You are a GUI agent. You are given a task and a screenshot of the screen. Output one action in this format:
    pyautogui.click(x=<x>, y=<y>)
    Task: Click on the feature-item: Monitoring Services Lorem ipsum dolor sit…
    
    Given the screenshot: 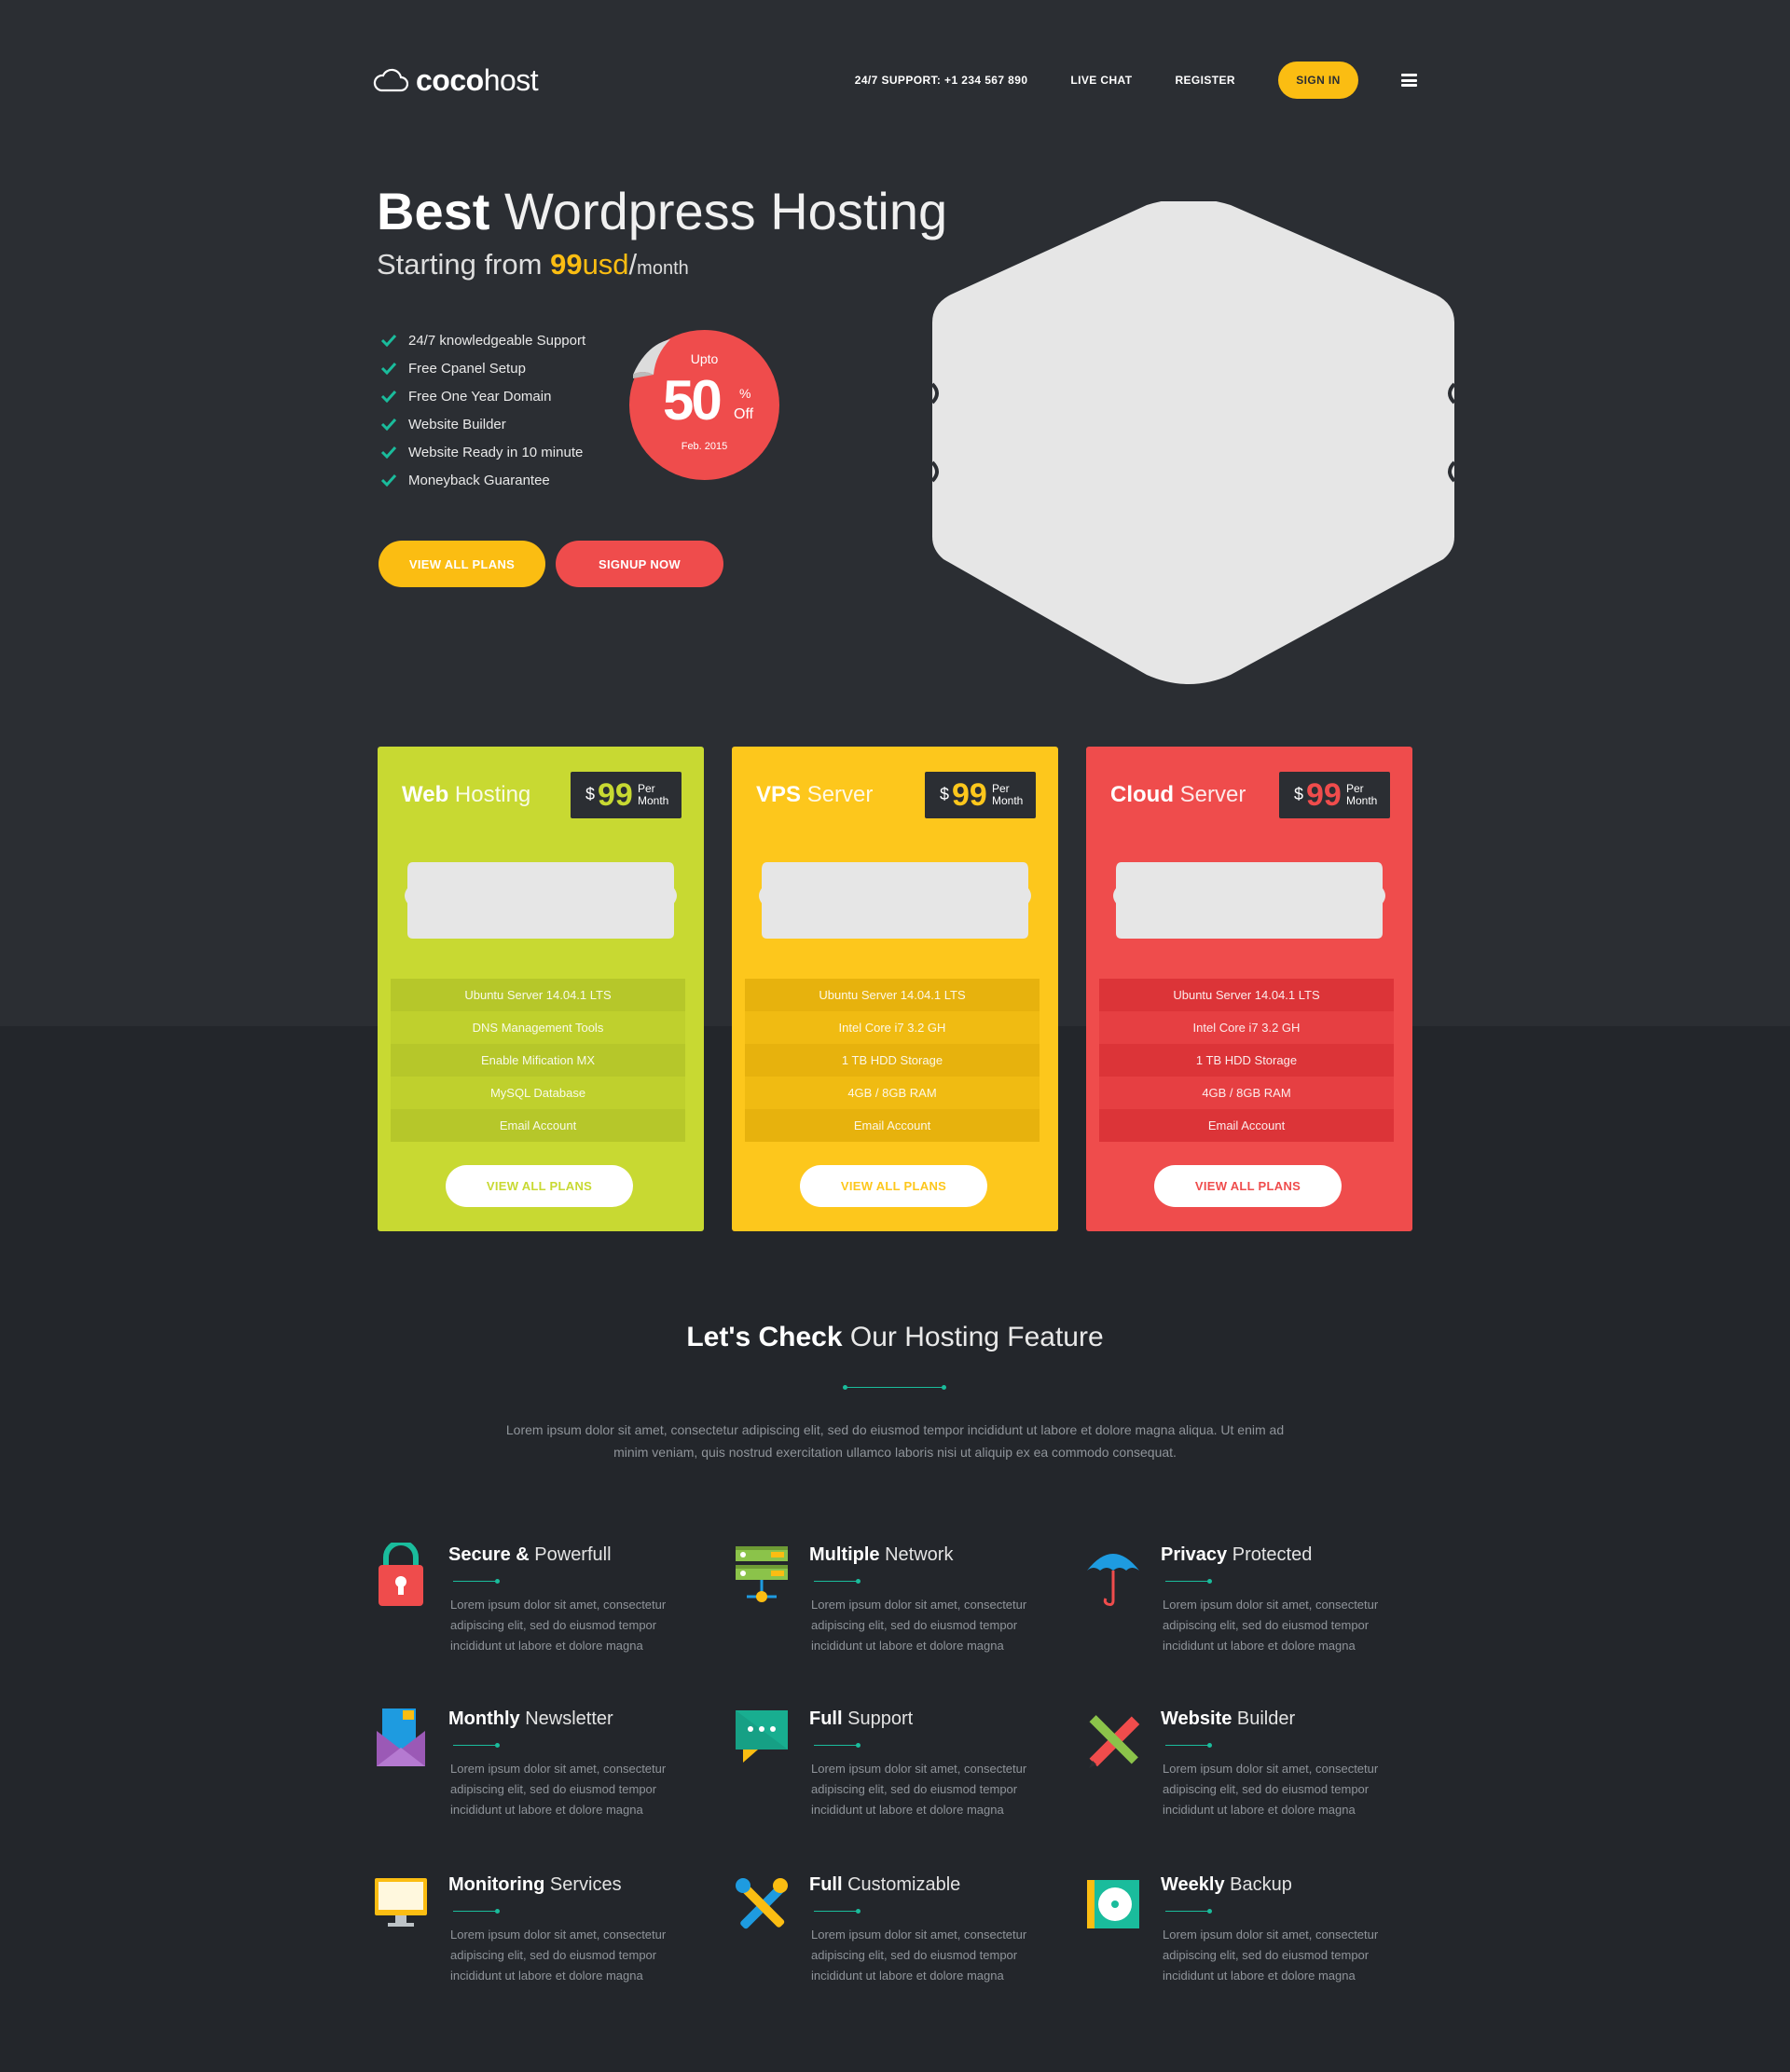 What is the action you would take?
    pyautogui.click(x=527, y=1938)
    